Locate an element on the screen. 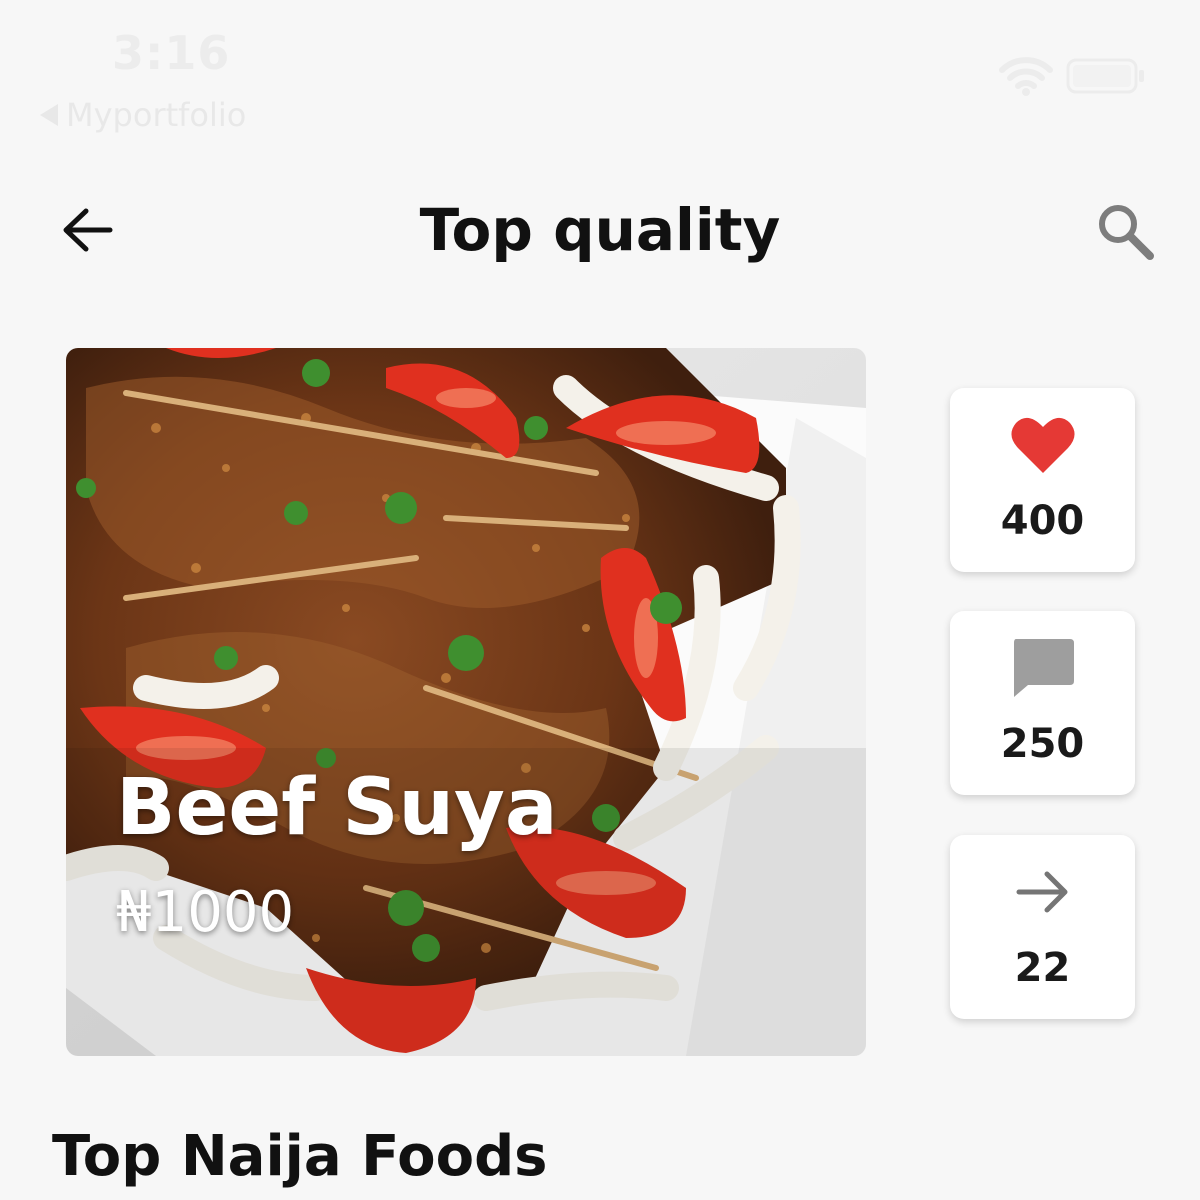 This screenshot has width=1200, height=1200. status-back-link: Myportfolio is located at coordinates (143, 115).